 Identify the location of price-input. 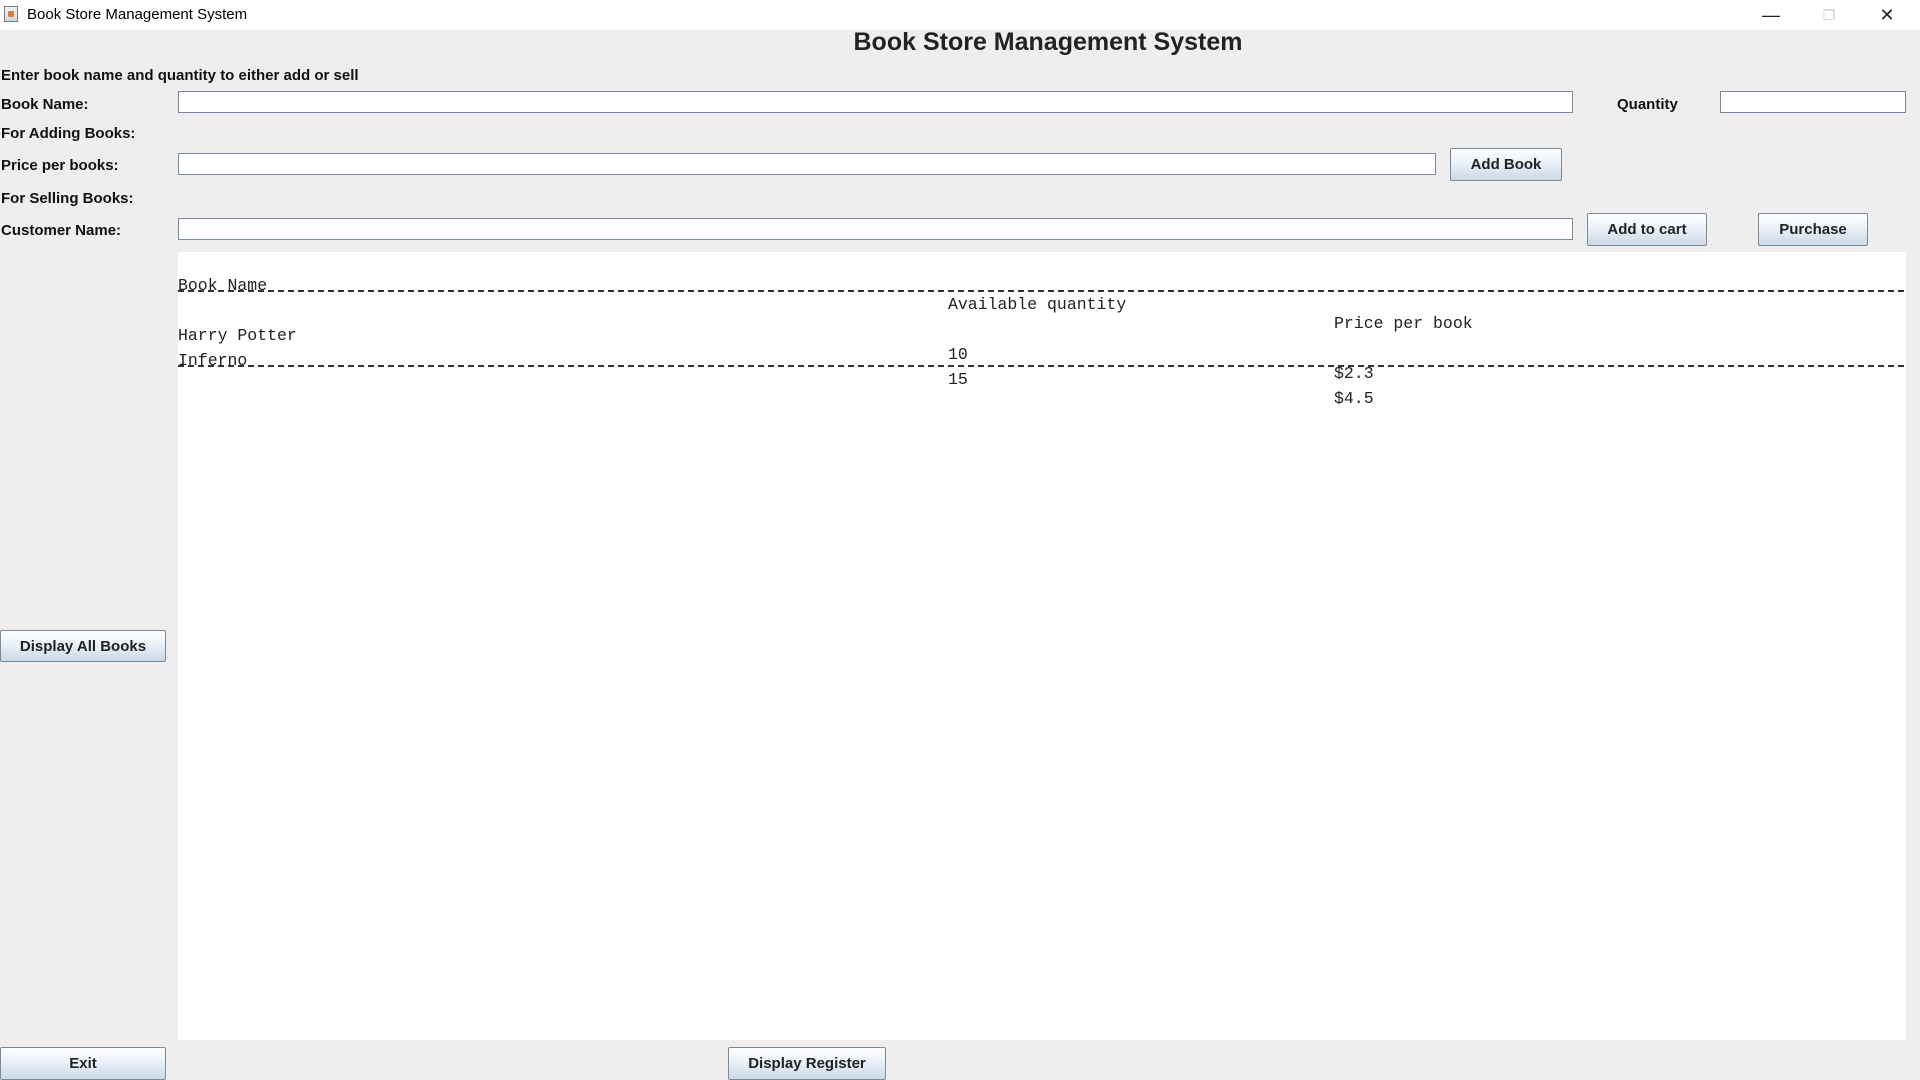
(807, 164).